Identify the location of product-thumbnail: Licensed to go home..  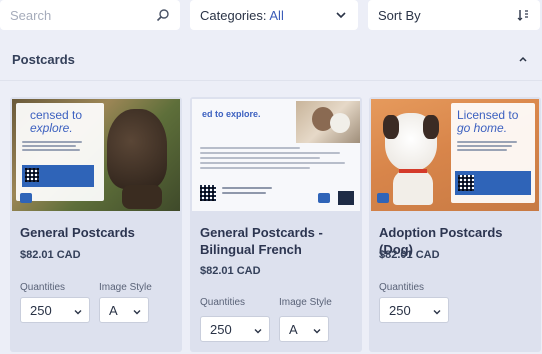
(455, 155).